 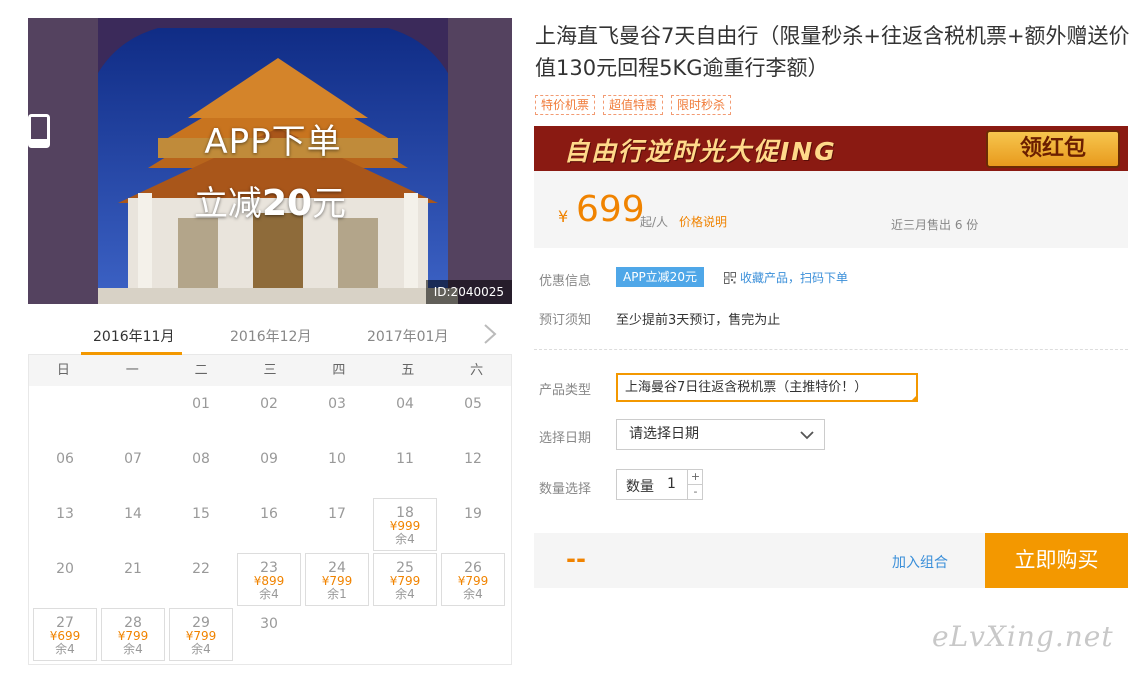 What do you see at coordinates (659, 484) in the screenshot?
I see `quantity-stepper: 数量 1 + -` at bounding box center [659, 484].